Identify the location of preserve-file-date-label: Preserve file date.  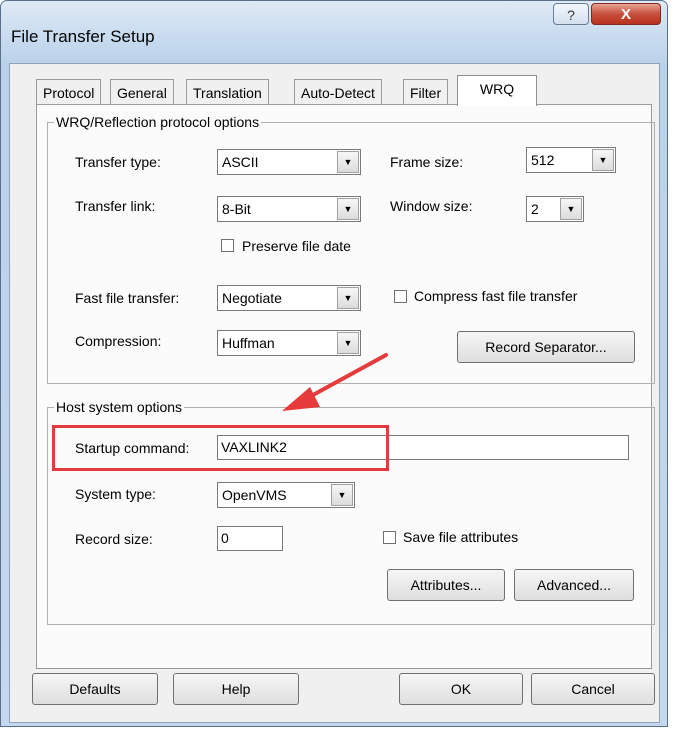
(296, 246).